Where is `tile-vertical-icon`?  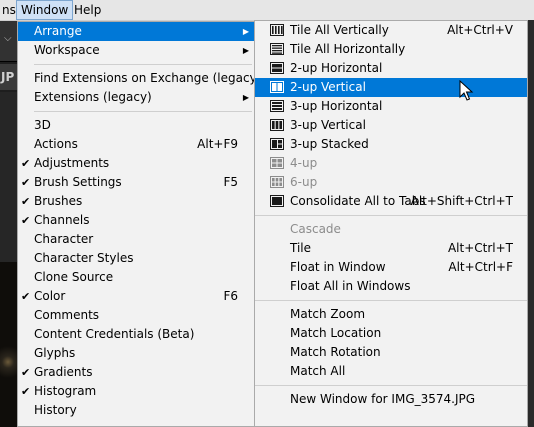
tile-vertical-icon is located at coordinates (277, 30).